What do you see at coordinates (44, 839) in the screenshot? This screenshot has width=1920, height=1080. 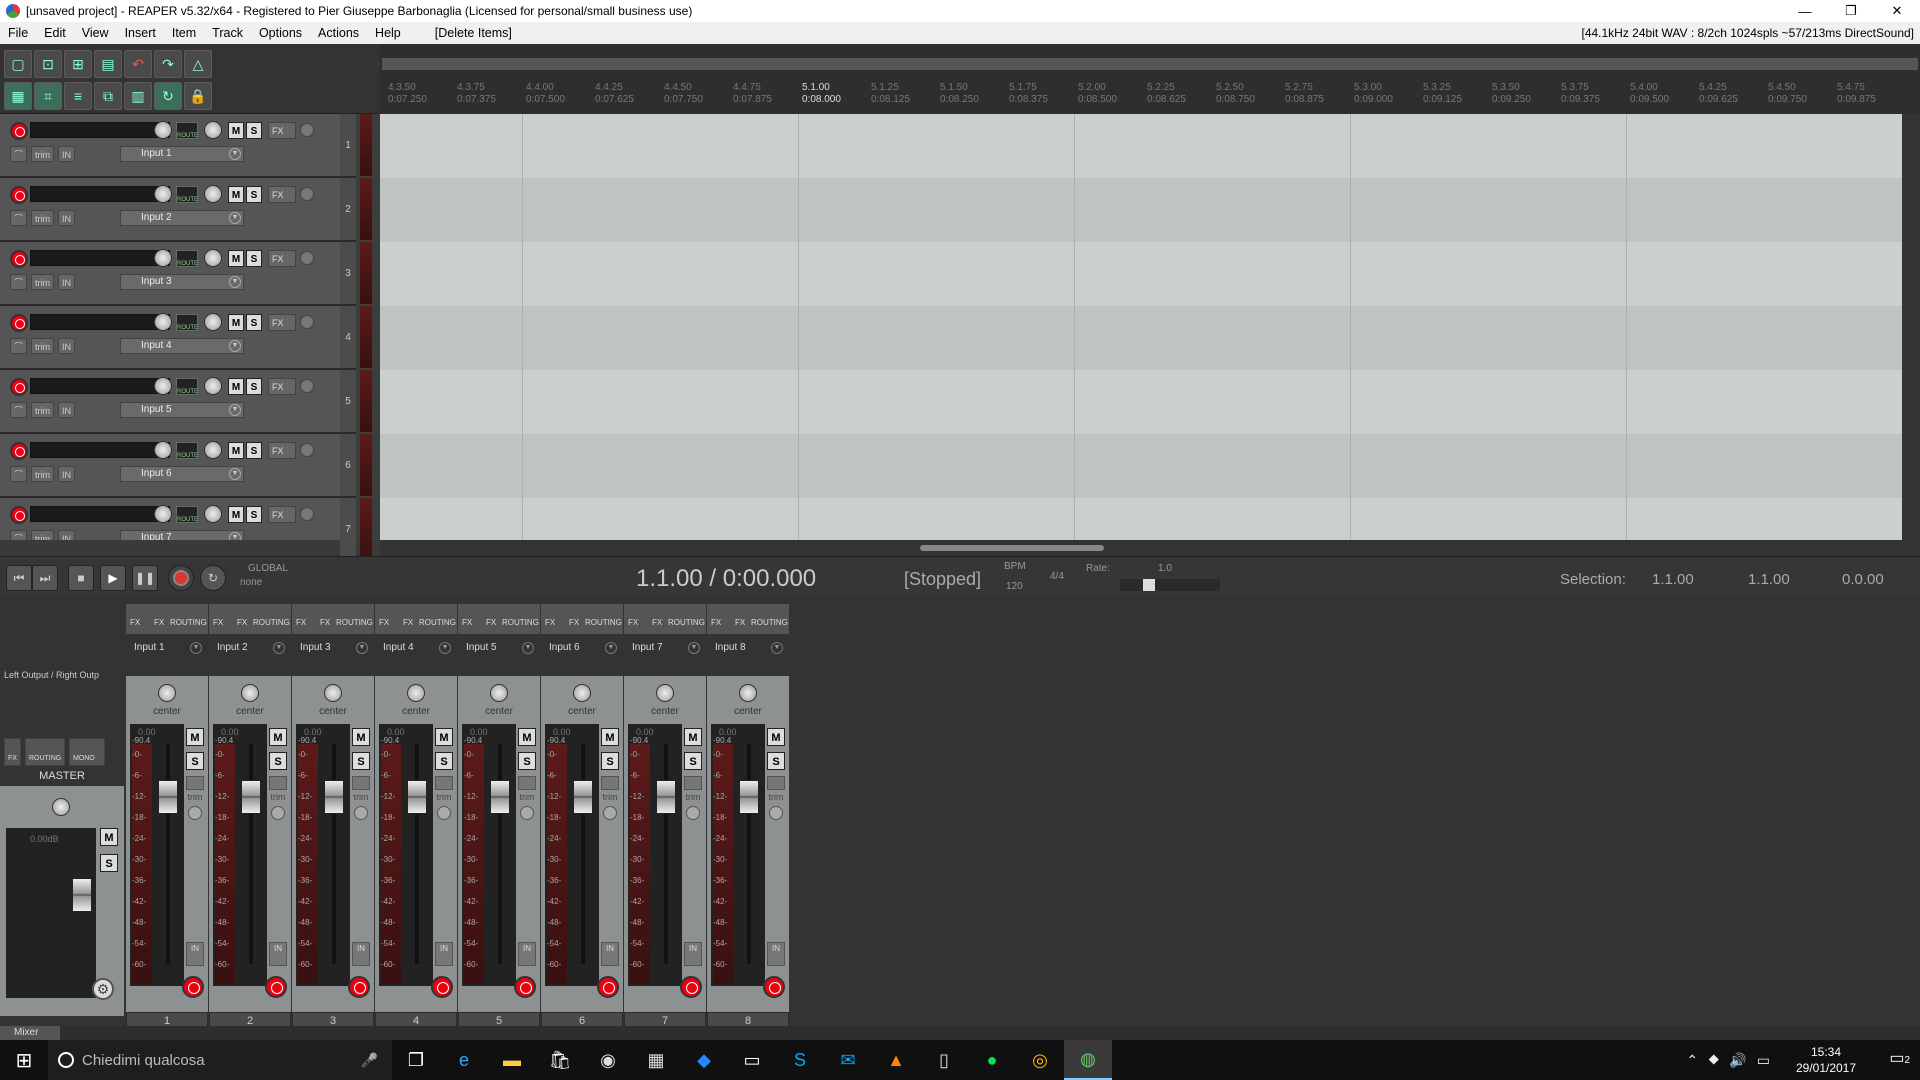 I see `master-volume-readout: 0.00dB` at bounding box center [44, 839].